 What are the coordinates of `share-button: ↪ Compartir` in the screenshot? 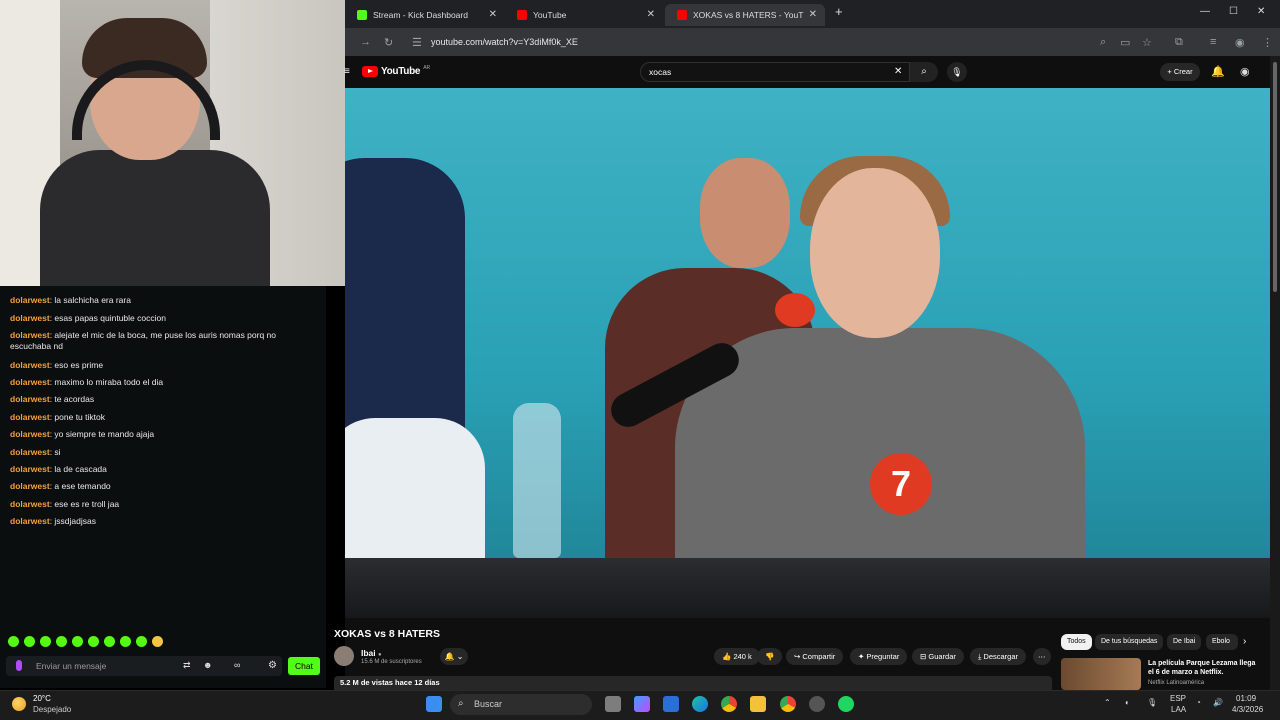 It's located at (815, 656).